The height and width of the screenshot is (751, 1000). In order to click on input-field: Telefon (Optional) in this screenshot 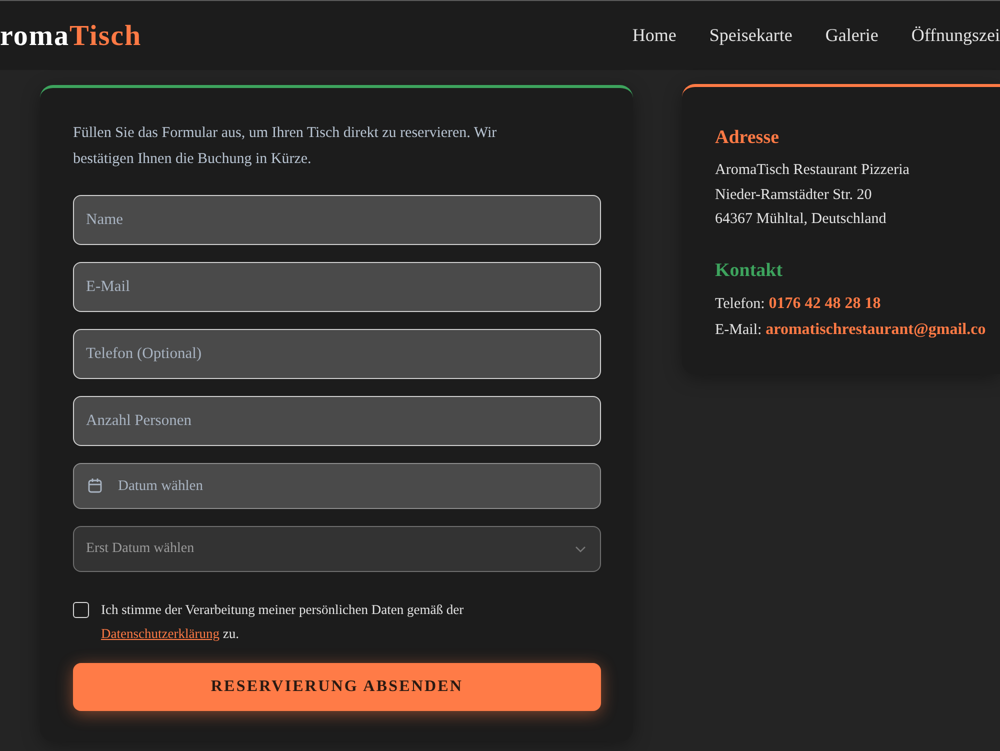, I will do `click(337, 354)`.